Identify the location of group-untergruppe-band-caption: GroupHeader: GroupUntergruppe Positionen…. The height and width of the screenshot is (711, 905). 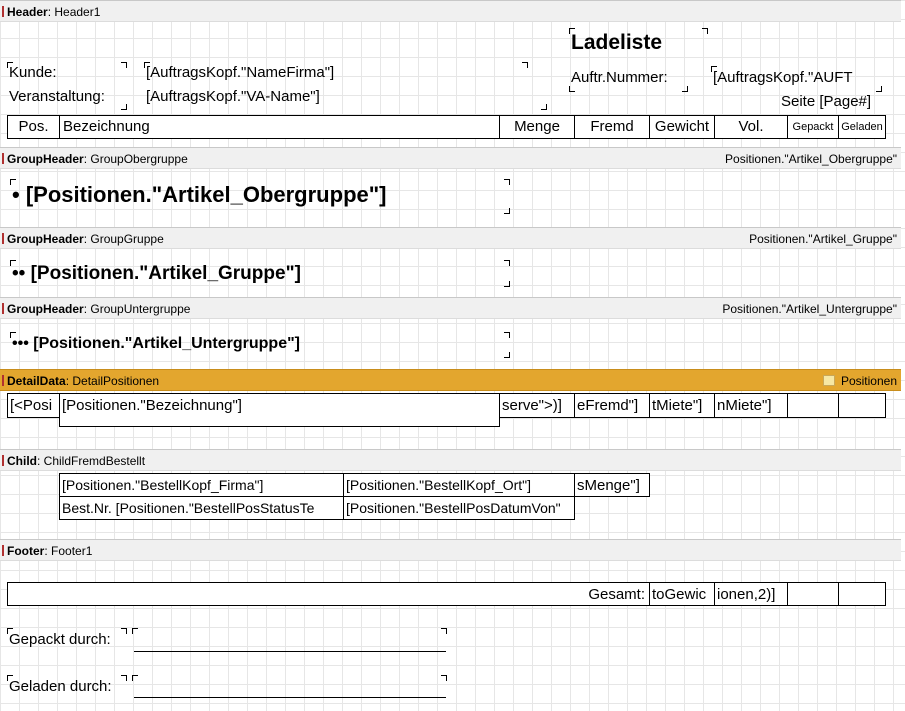
(450, 308).